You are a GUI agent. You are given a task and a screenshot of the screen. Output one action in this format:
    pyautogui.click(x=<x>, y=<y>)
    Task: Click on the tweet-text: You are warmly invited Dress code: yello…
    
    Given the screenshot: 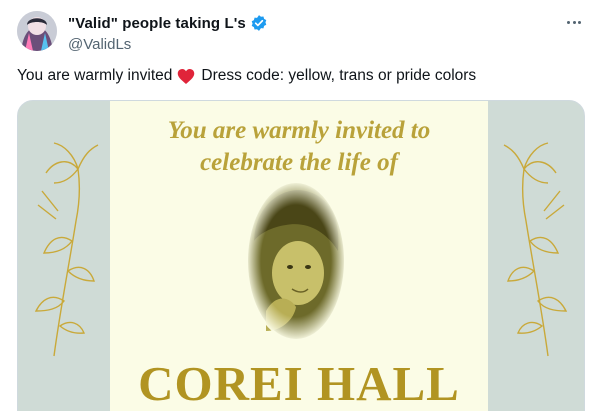 What is the action you would take?
    pyautogui.click(x=246, y=76)
    